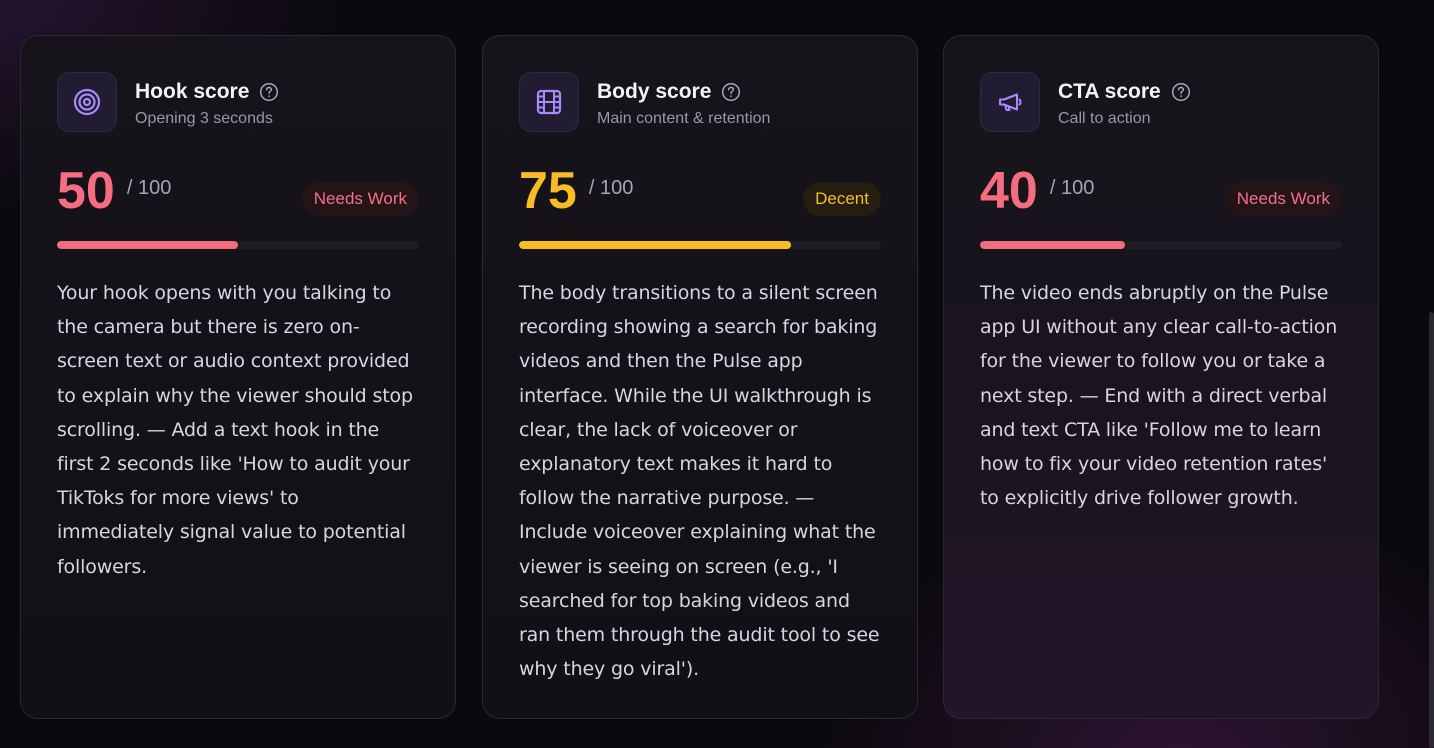 The image size is (1434, 748). Describe the element at coordinates (204, 118) in the screenshot. I see `card-subtitle: Opening 3 seconds` at that location.